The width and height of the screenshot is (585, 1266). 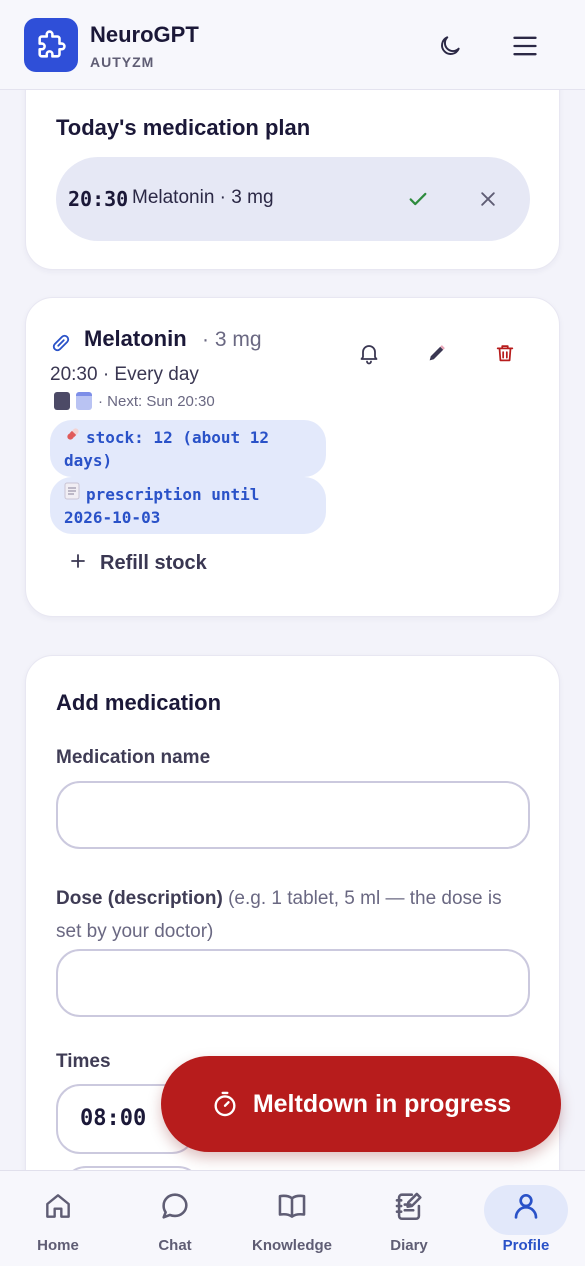 What do you see at coordinates (58, 1206) in the screenshot?
I see `home-icon` at bounding box center [58, 1206].